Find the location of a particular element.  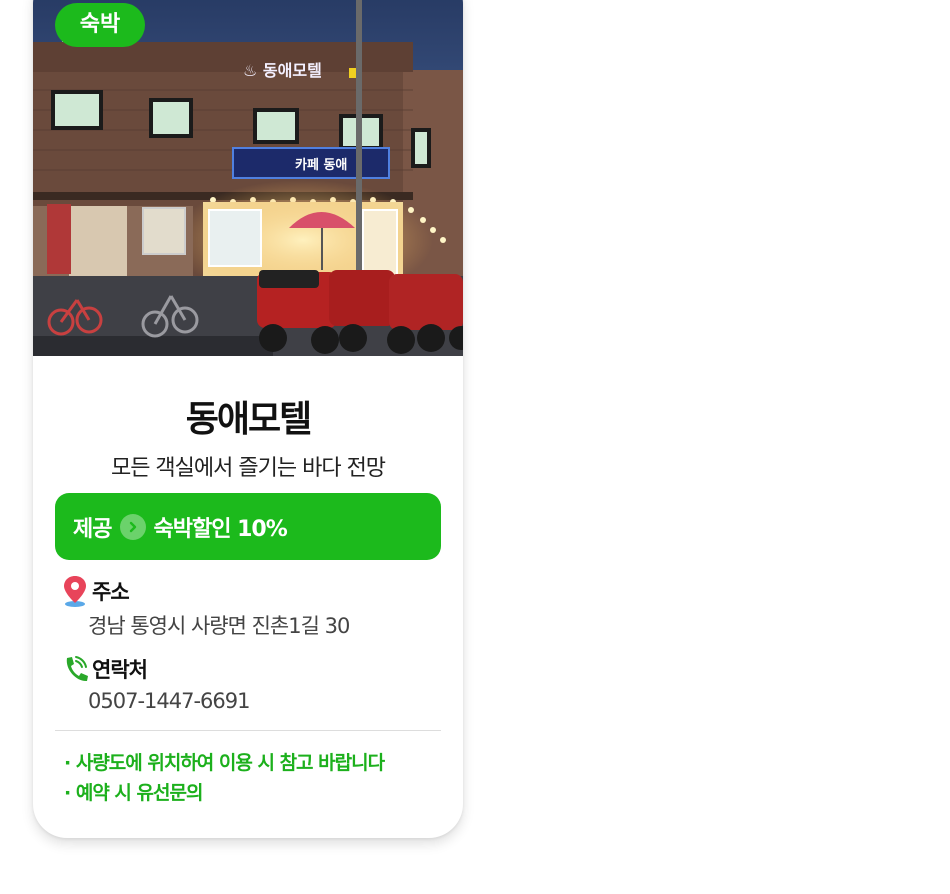

address-label: 주소 is located at coordinates (111, 592).